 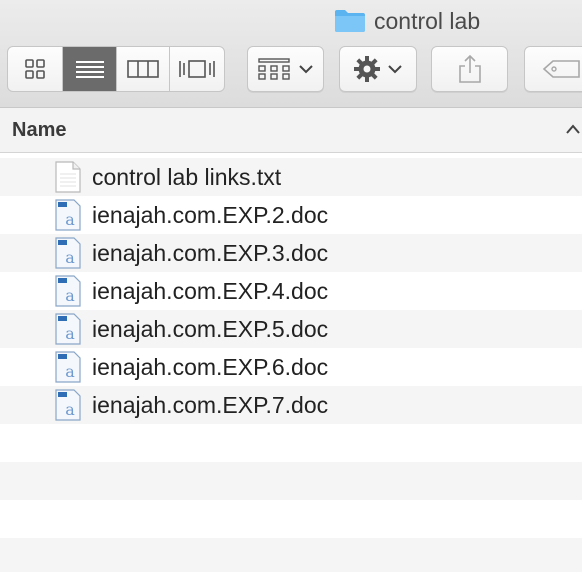 What do you see at coordinates (210, 291) in the screenshot?
I see `file-name: ienajah.com.EXP.4.doc` at bounding box center [210, 291].